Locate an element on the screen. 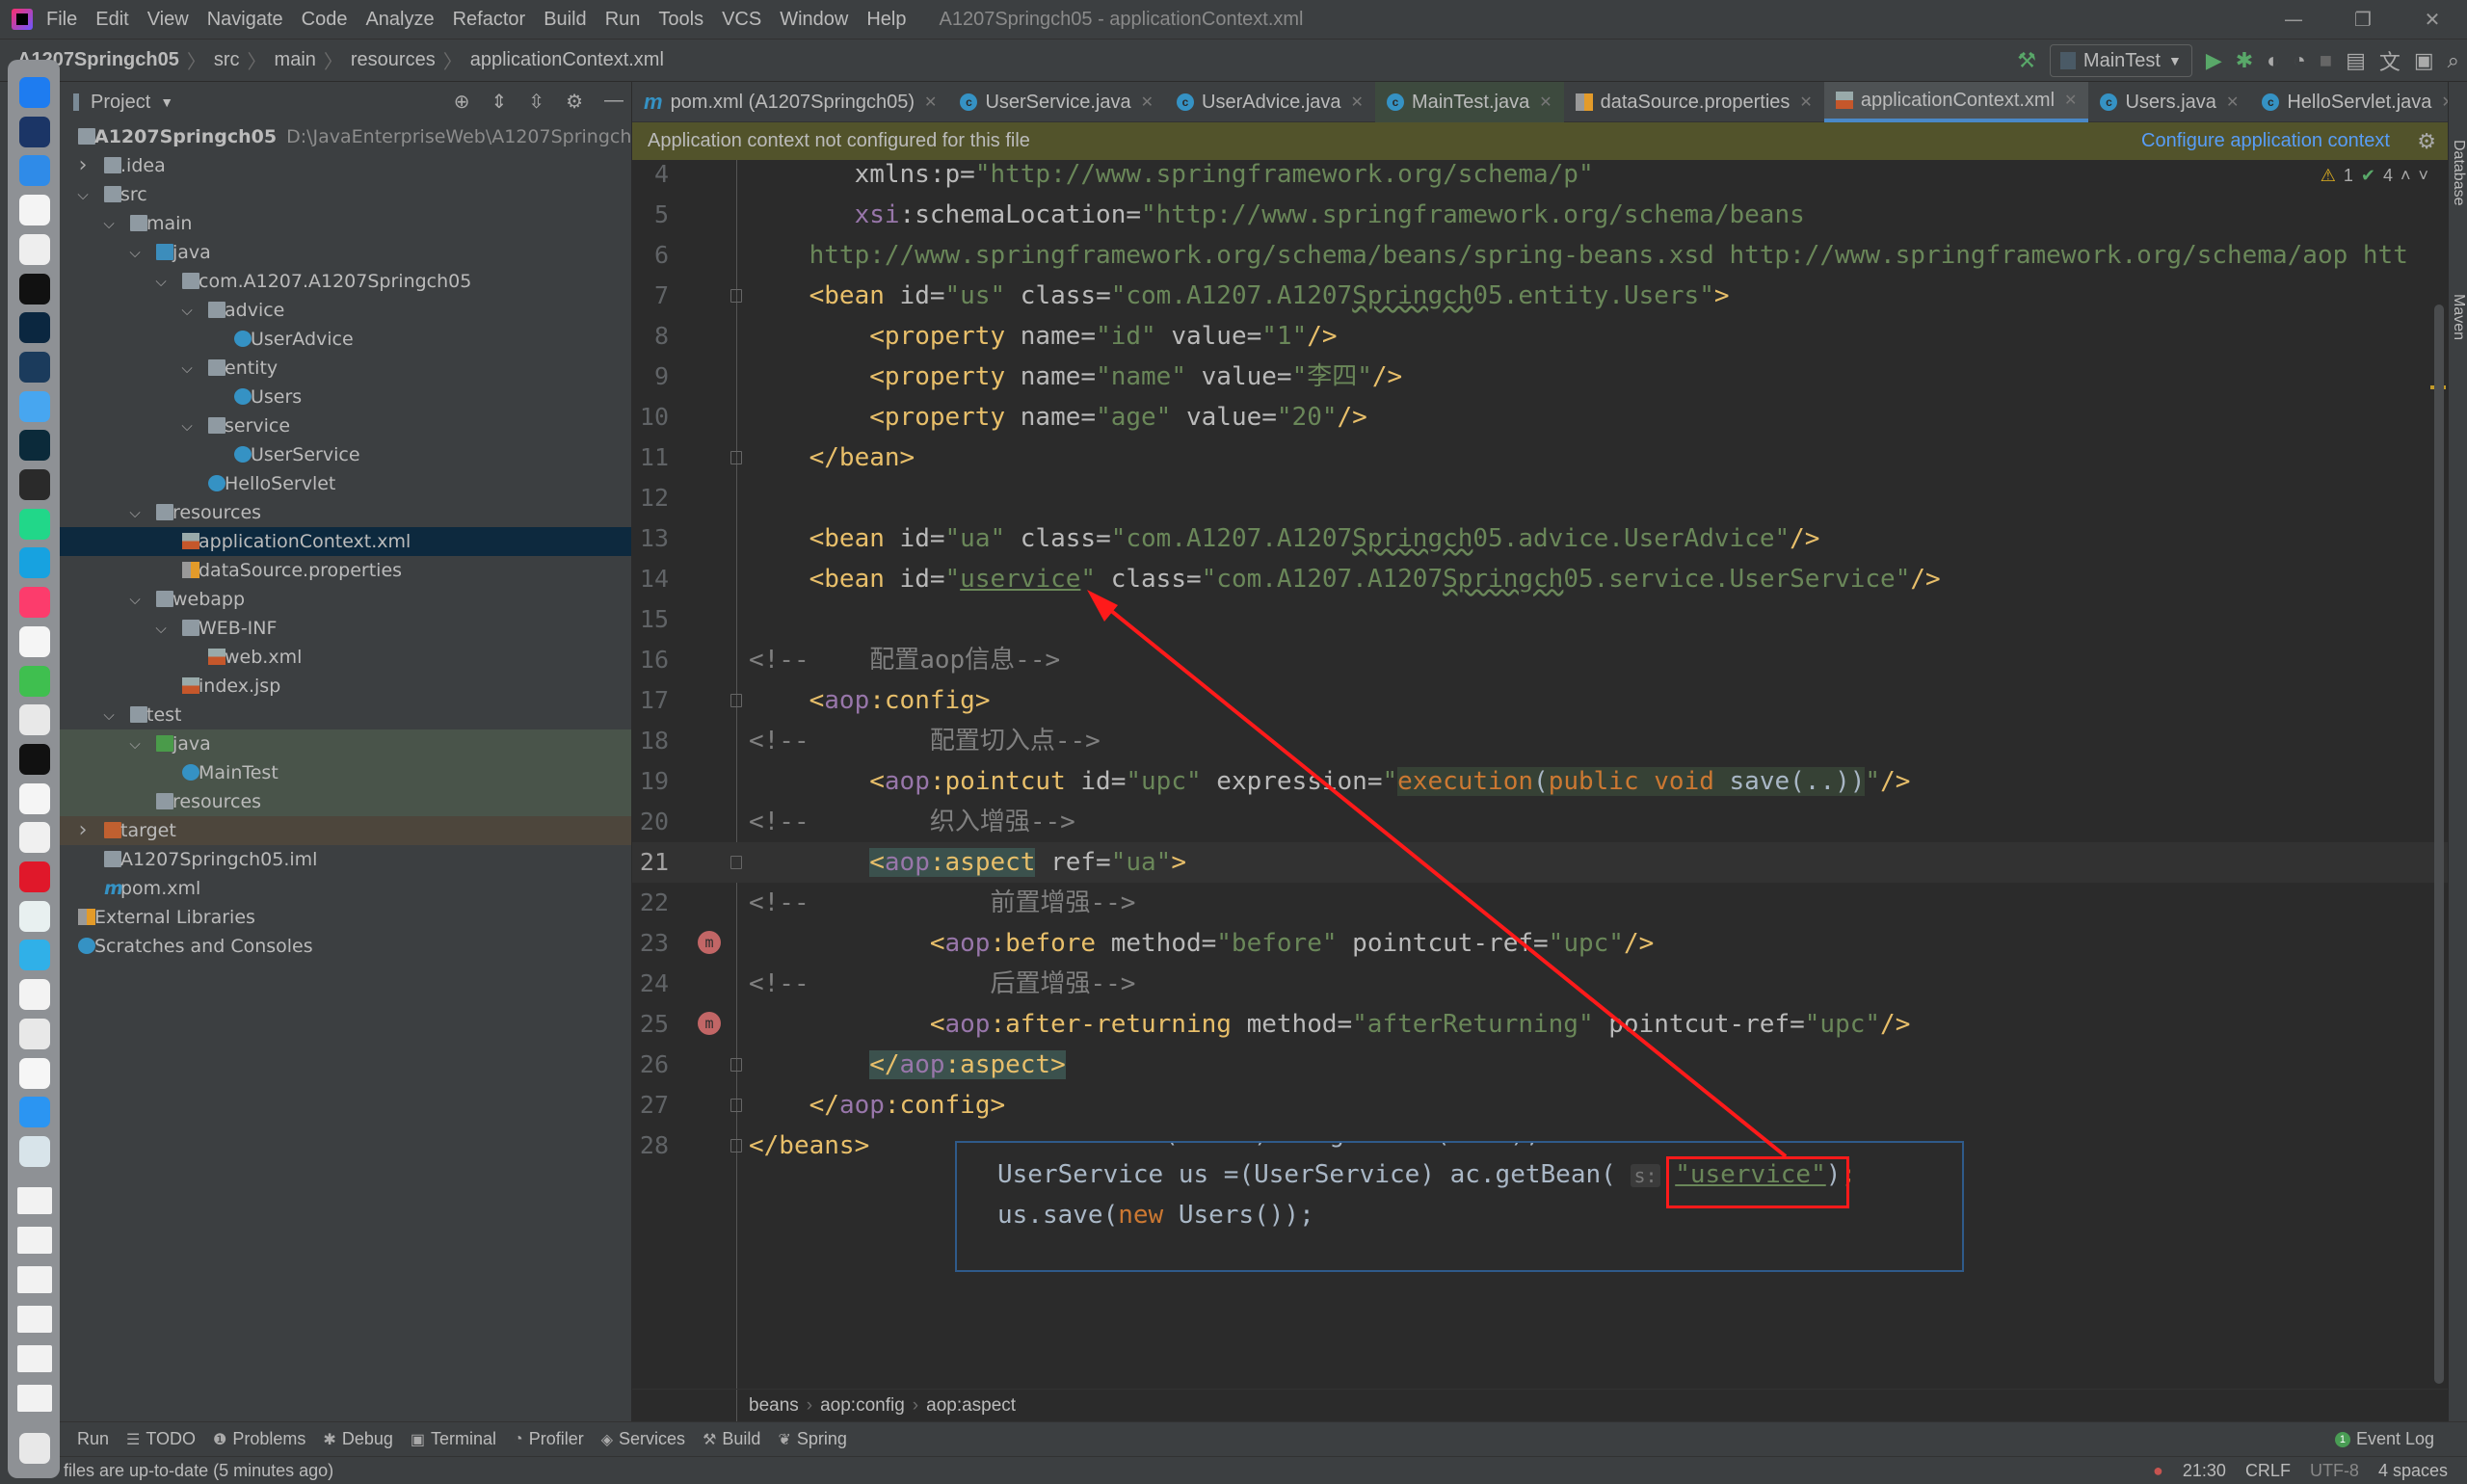 Image resolution: width=2467 pixels, height=1484 pixels. previous-highlight-icon: ˄ is located at coordinates (2406, 176).